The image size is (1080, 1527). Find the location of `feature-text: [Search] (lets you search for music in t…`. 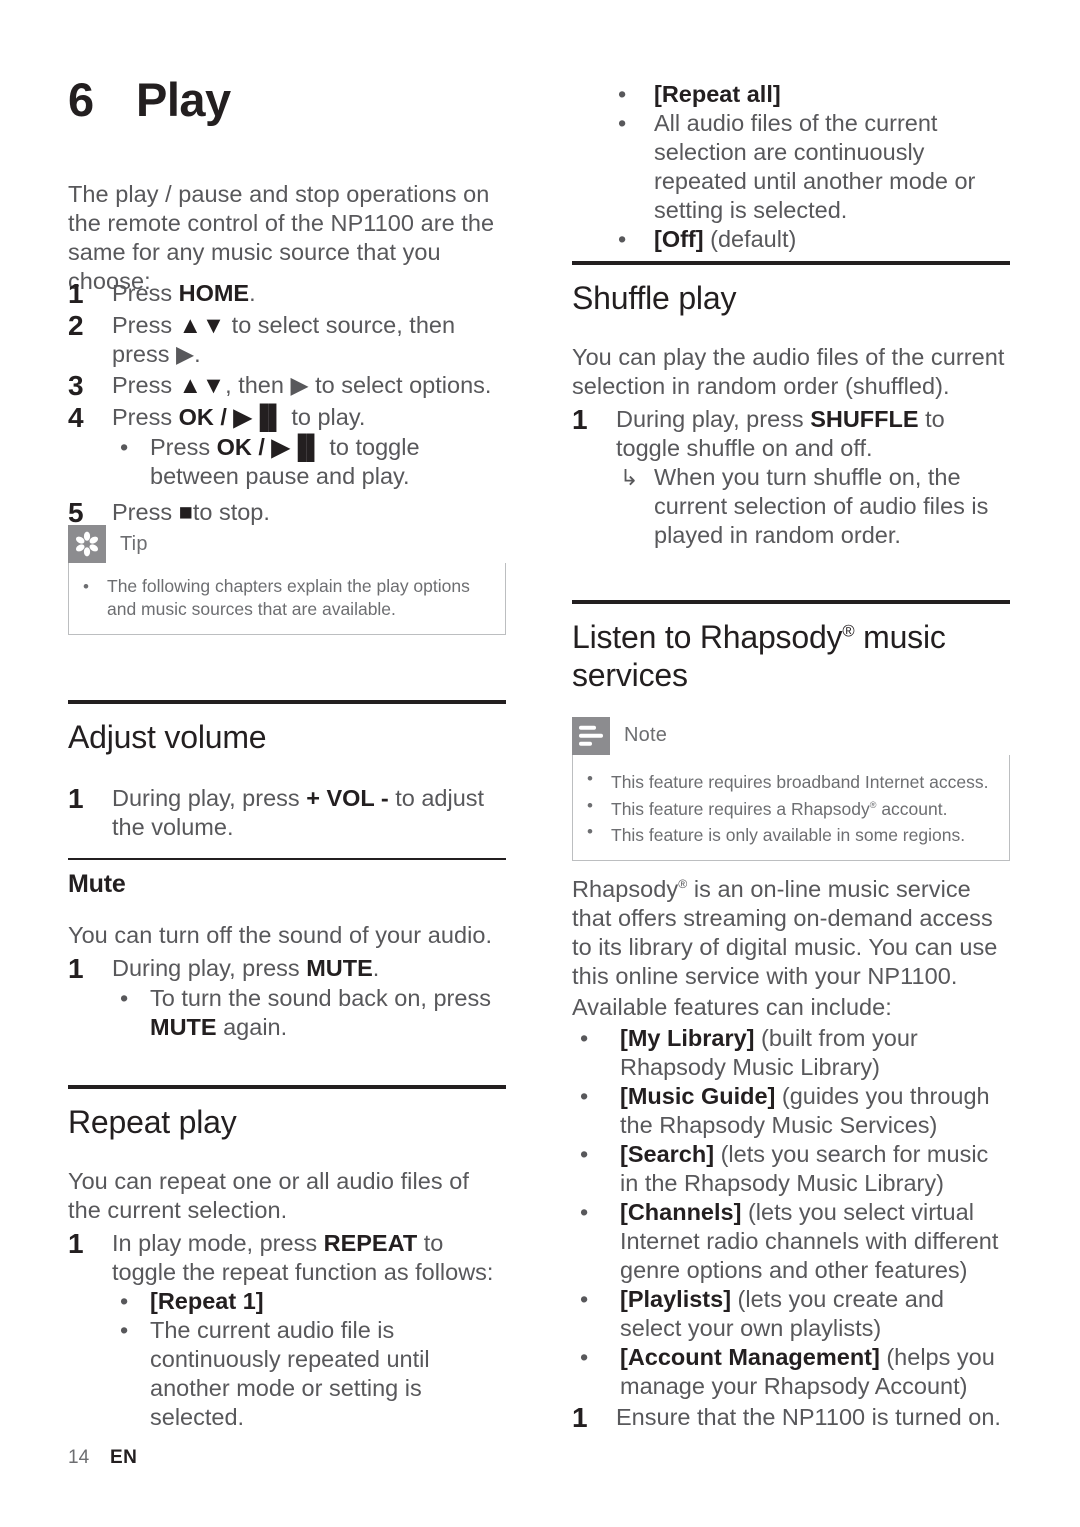

feature-text: [Search] (lets you search for music in t… is located at coordinates (804, 1168).